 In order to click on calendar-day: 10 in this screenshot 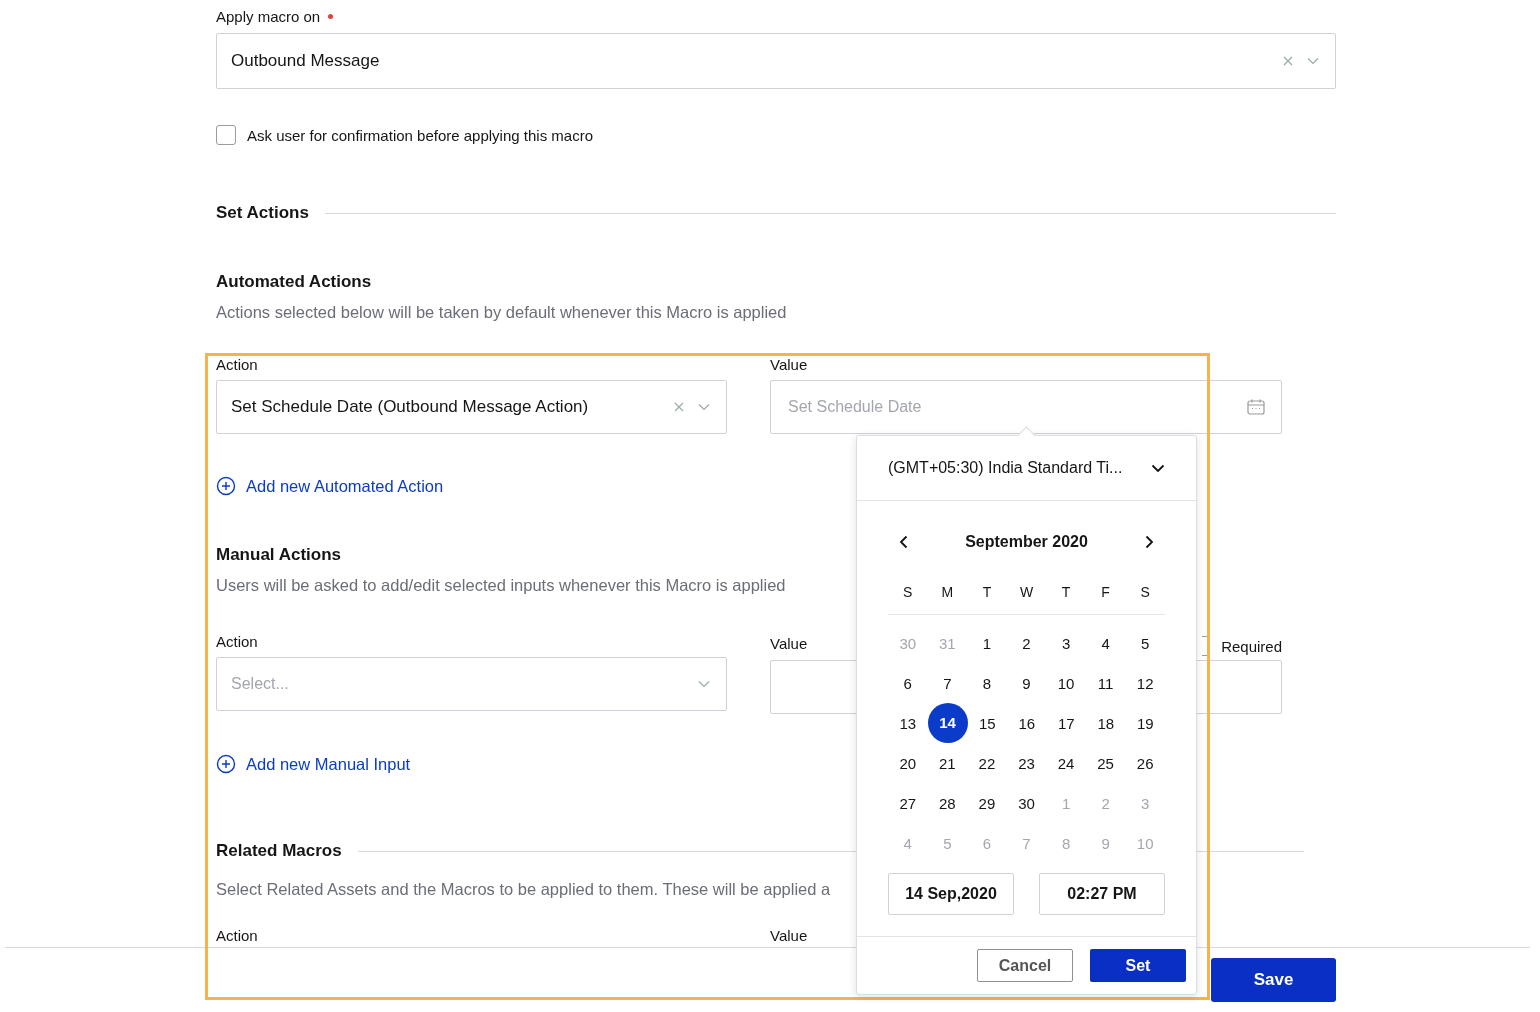, I will do `click(1066, 683)`.